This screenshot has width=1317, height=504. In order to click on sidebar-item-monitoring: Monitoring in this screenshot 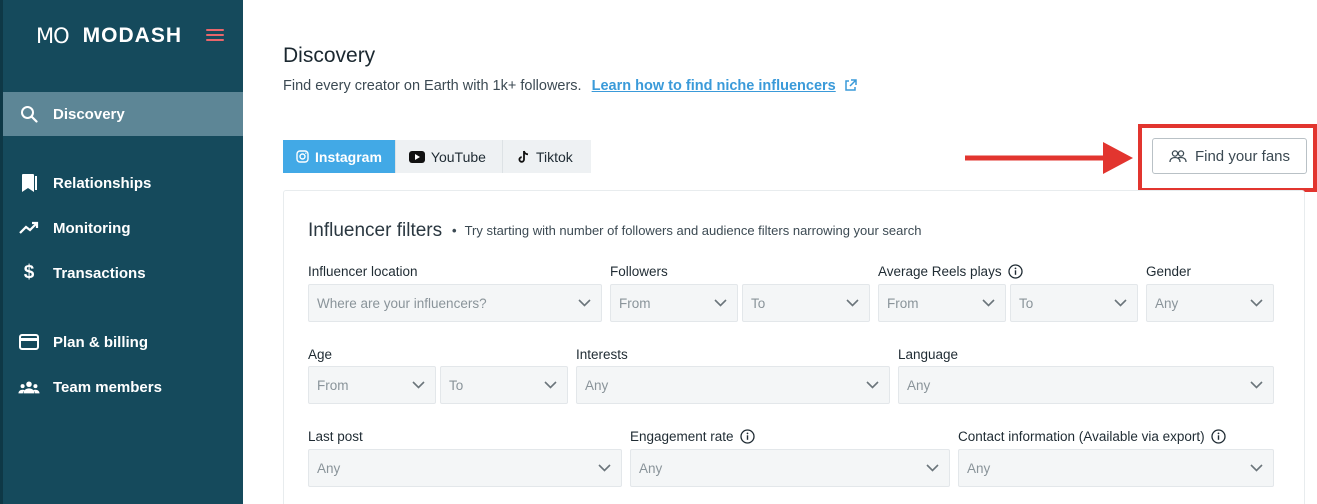, I will do `click(123, 228)`.